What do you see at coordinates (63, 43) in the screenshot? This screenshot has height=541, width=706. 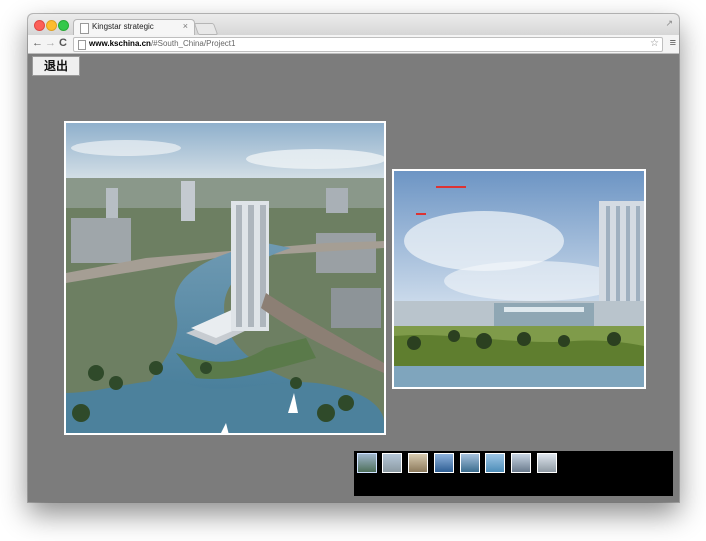 I see `reload-icon: C` at bounding box center [63, 43].